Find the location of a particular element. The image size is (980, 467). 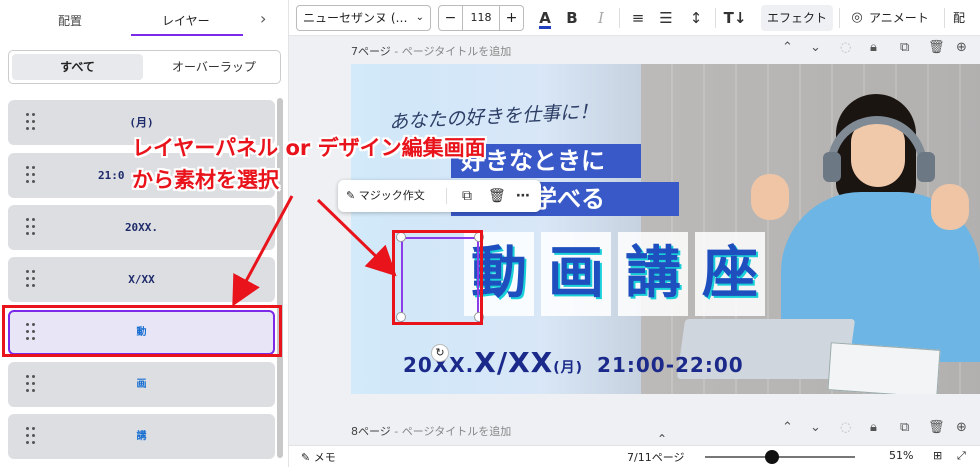

zoom-slider is located at coordinates (780, 457).